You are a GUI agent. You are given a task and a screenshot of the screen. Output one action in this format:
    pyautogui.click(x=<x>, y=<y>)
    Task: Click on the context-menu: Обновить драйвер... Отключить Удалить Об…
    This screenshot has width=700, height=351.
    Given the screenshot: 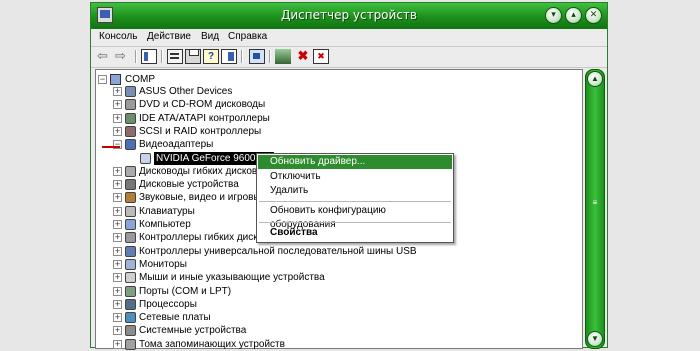 What is the action you would take?
    pyautogui.click(x=355, y=198)
    